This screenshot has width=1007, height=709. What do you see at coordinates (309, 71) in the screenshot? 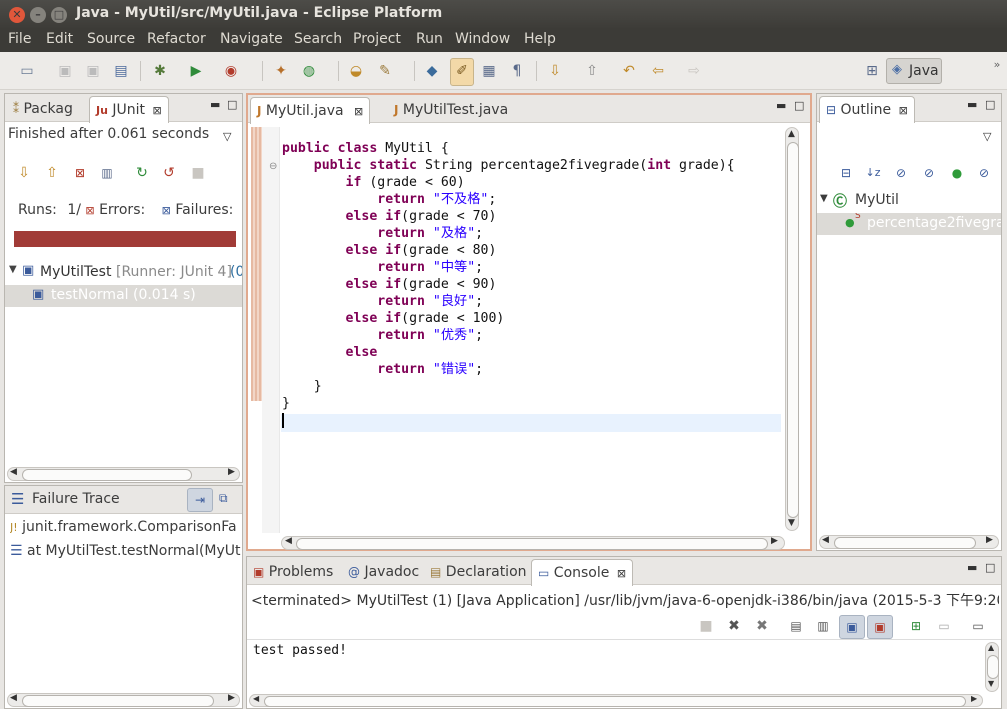
I see `new-class-icon: ◍` at bounding box center [309, 71].